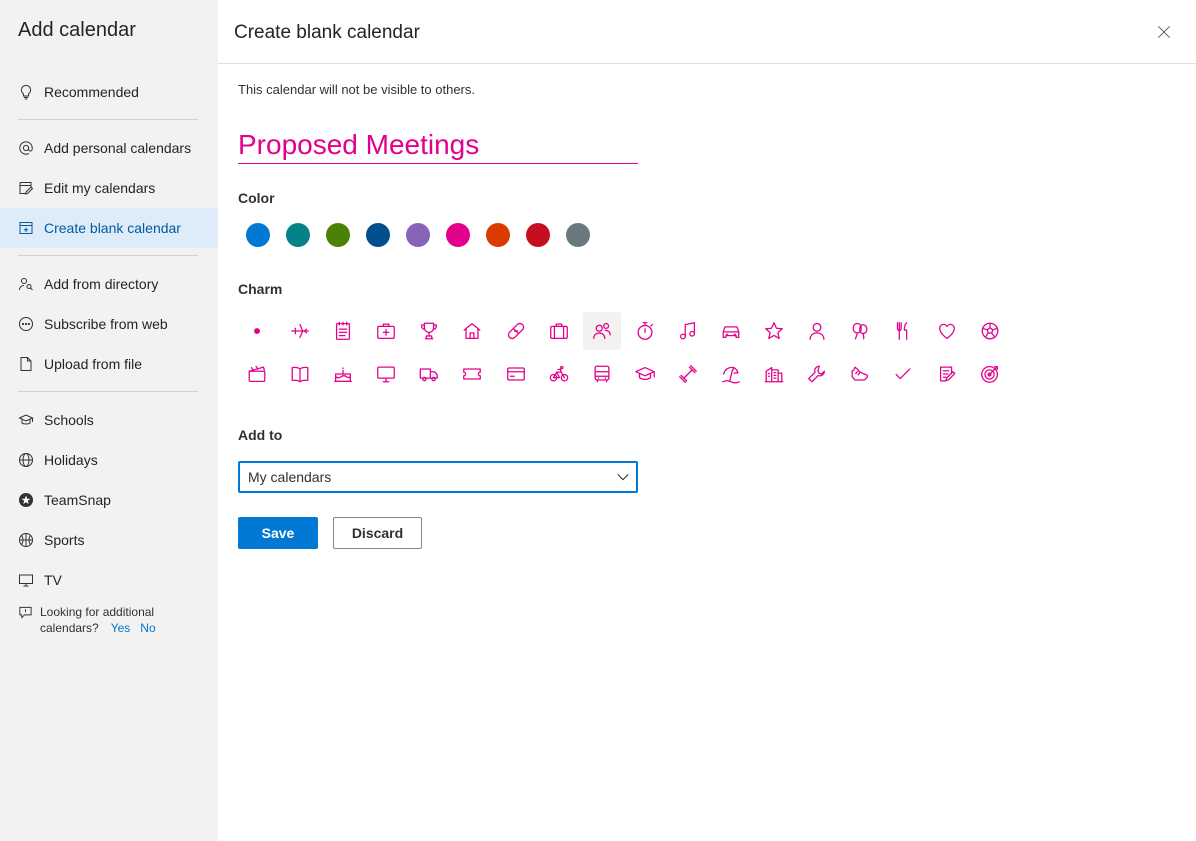  I want to click on sidebar-item-edit-my-calendars: Edit my calendars, so click(109, 188).